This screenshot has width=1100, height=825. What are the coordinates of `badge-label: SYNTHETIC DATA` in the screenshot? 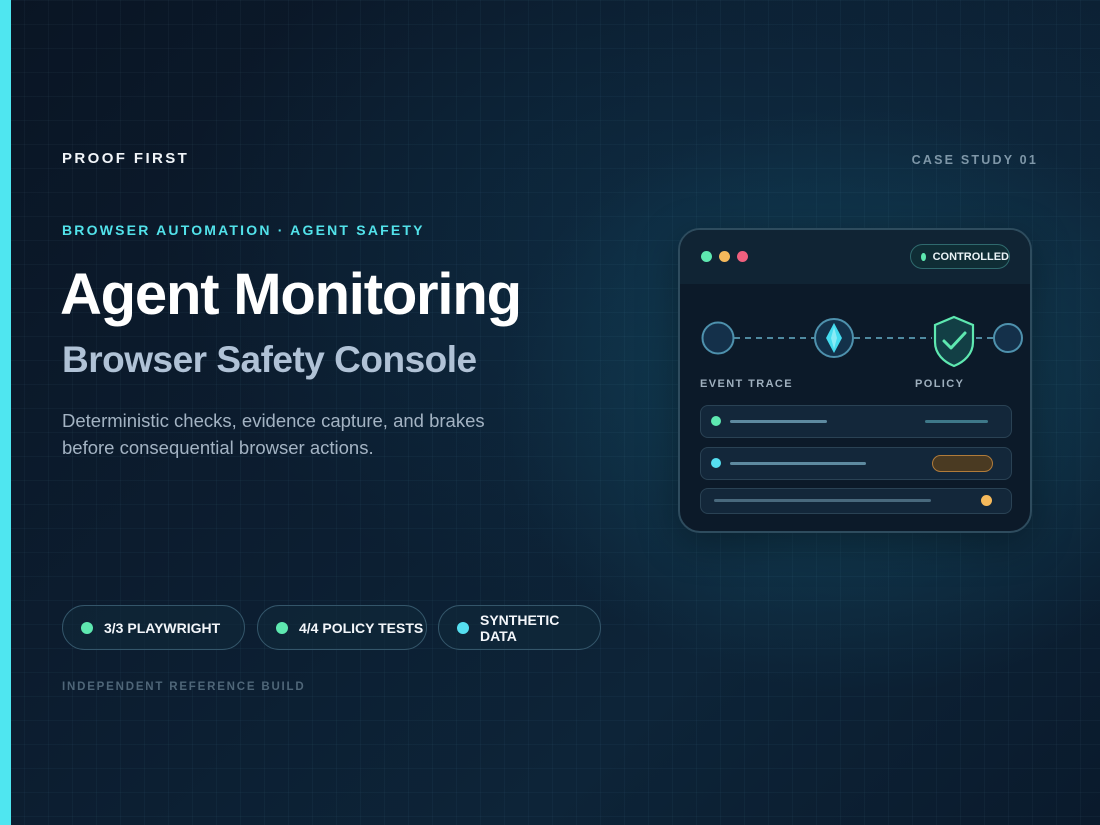 It's located at (520, 627).